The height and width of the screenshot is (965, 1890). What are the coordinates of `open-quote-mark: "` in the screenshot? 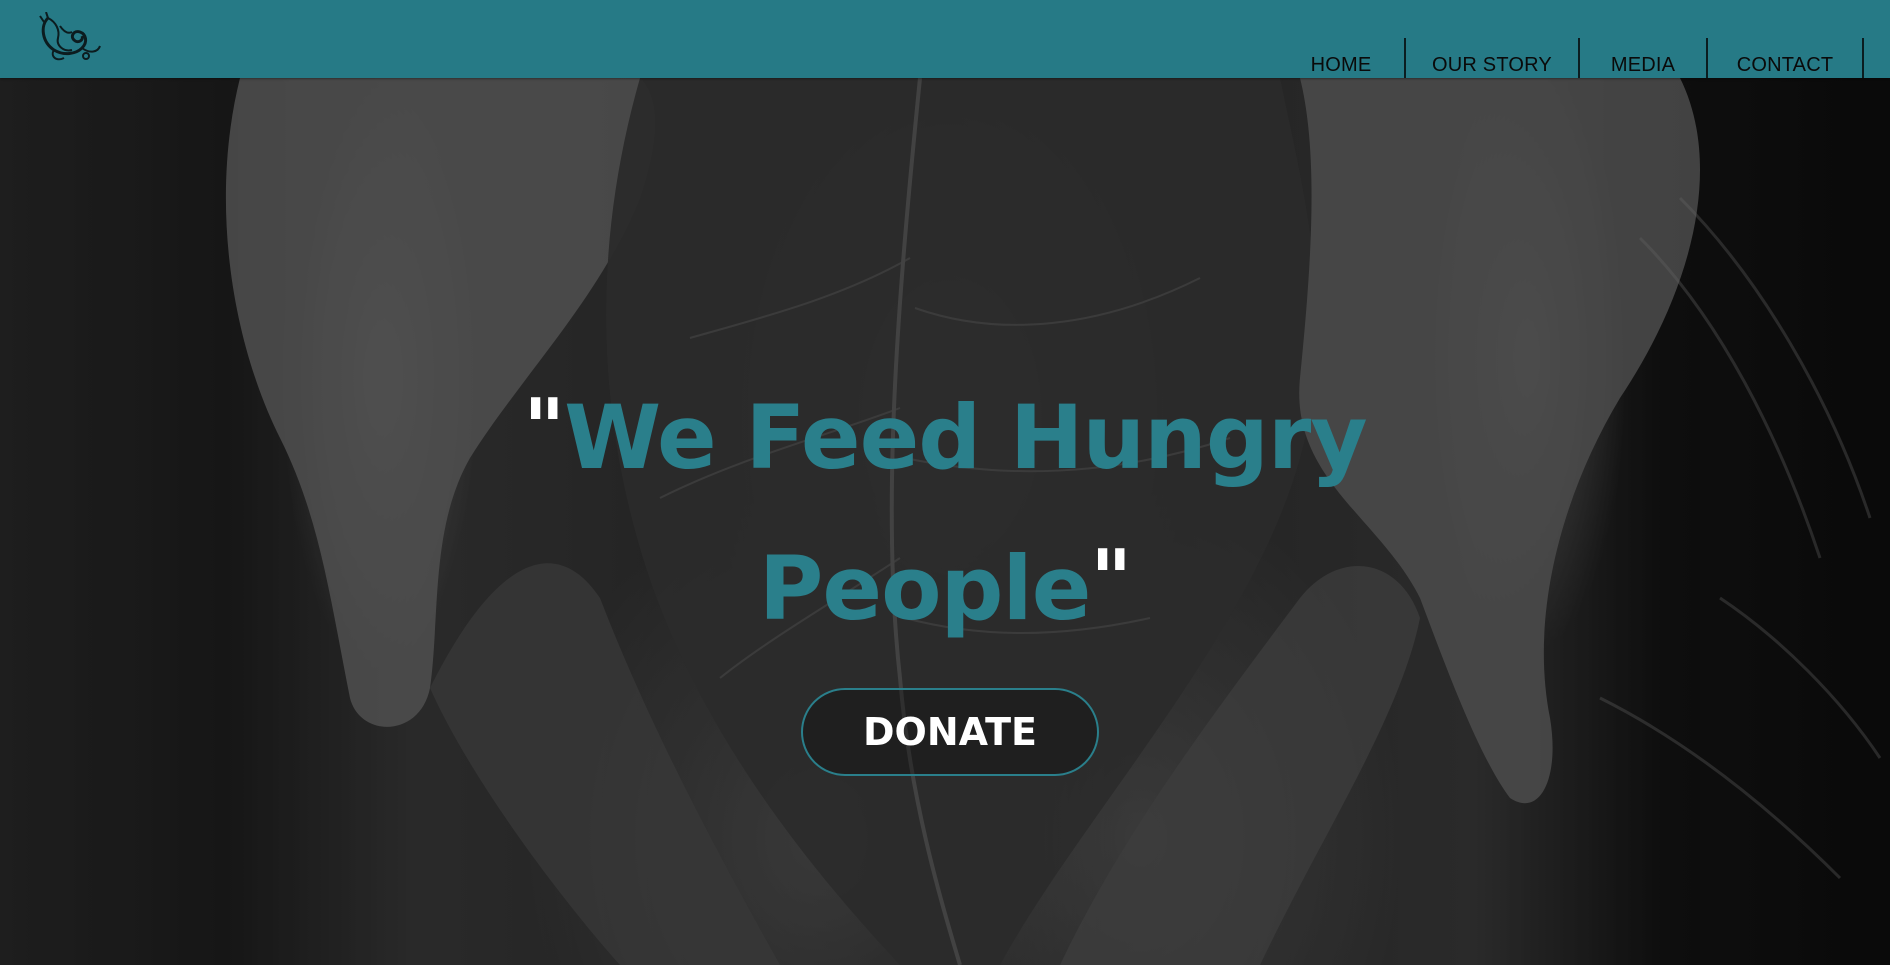 It's located at (544, 428).